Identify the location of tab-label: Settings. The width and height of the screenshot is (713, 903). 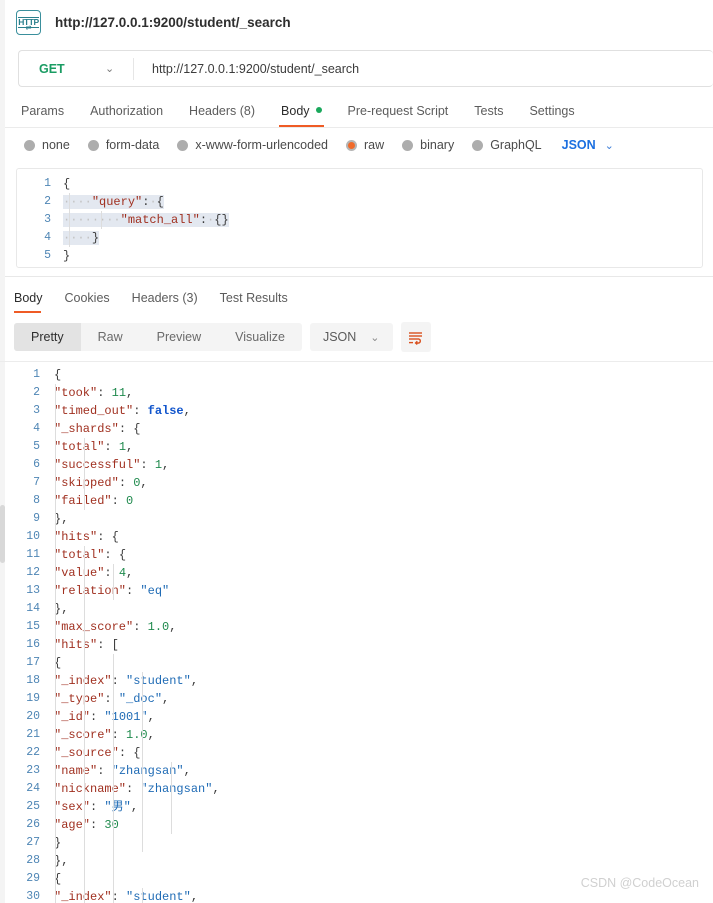
(552, 111).